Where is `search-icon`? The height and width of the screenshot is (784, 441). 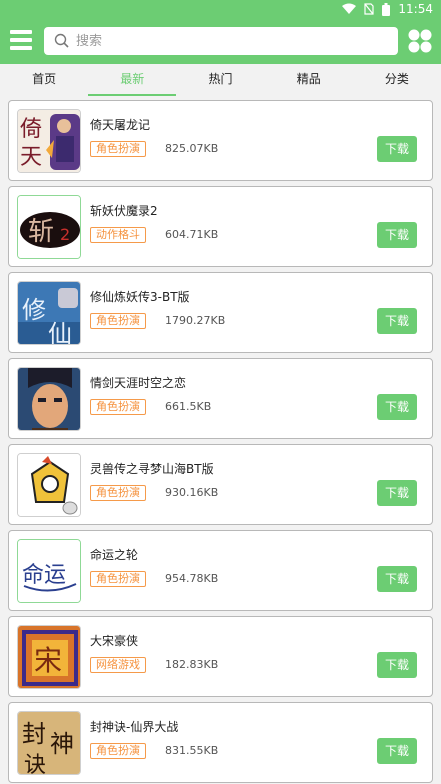 search-icon is located at coordinates (61, 40).